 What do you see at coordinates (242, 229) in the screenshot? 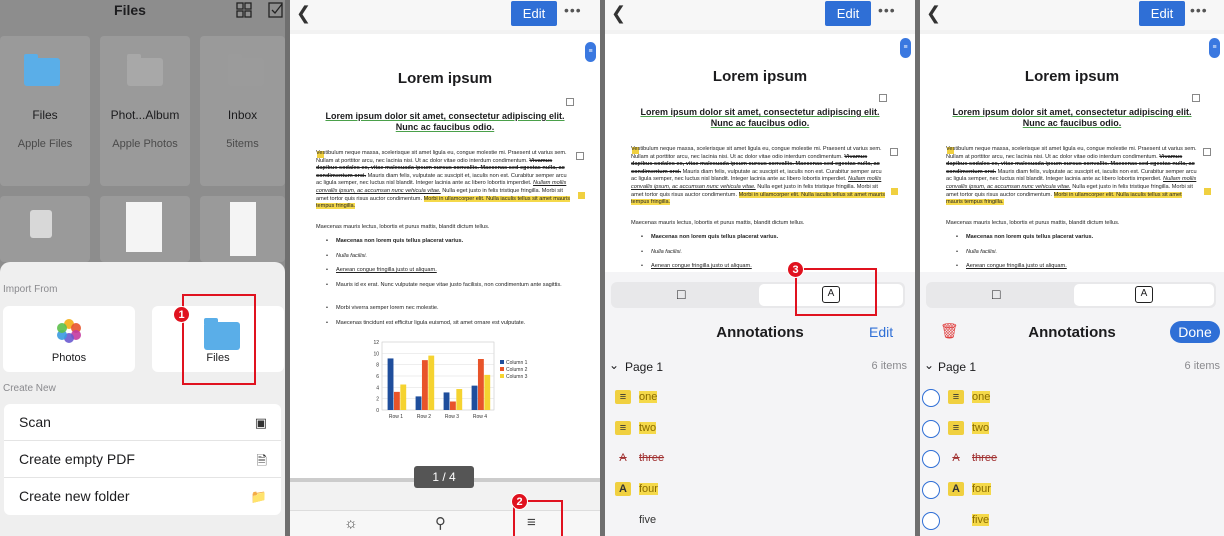
I see `tile-screenshot-thumb` at bounding box center [242, 229].